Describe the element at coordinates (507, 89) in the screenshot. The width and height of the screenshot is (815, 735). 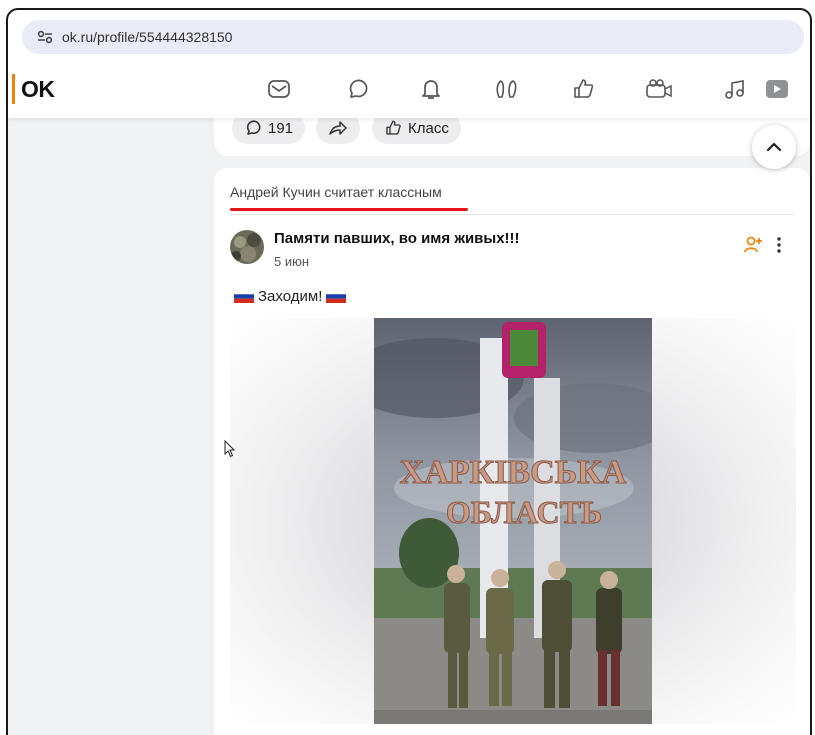
I see `guests-icon` at that location.